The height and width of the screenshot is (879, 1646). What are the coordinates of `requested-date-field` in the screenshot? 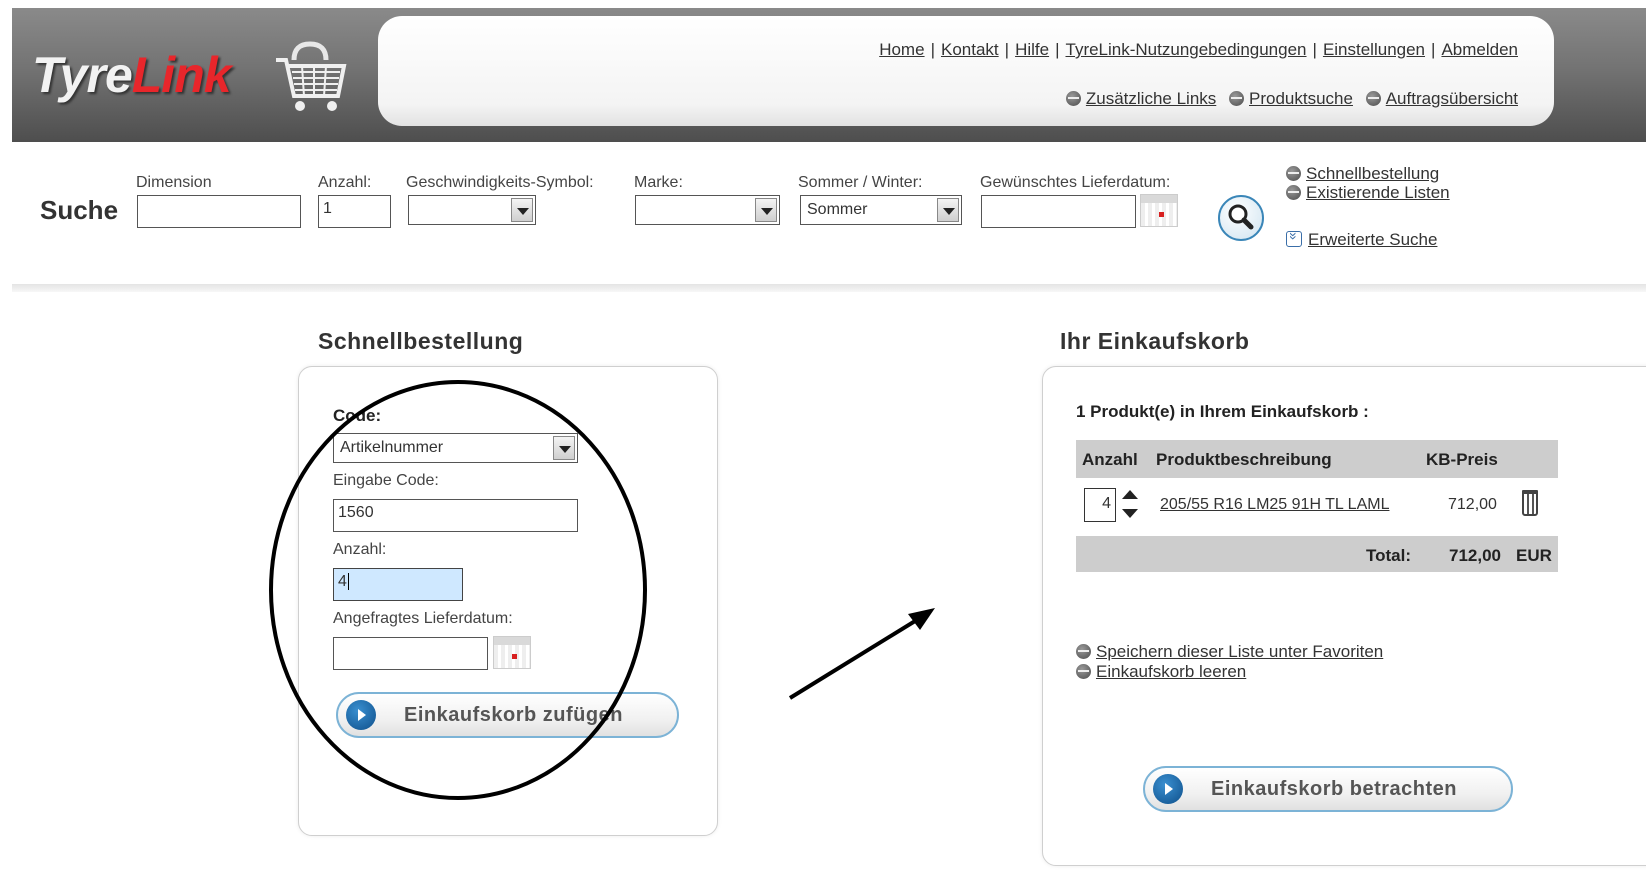 It's located at (410, 653).